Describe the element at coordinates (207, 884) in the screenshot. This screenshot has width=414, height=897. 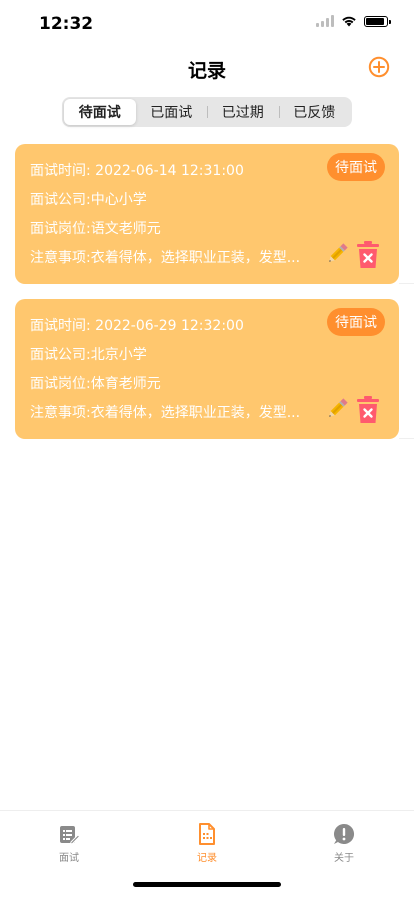
I see `home-indicator` at that location.